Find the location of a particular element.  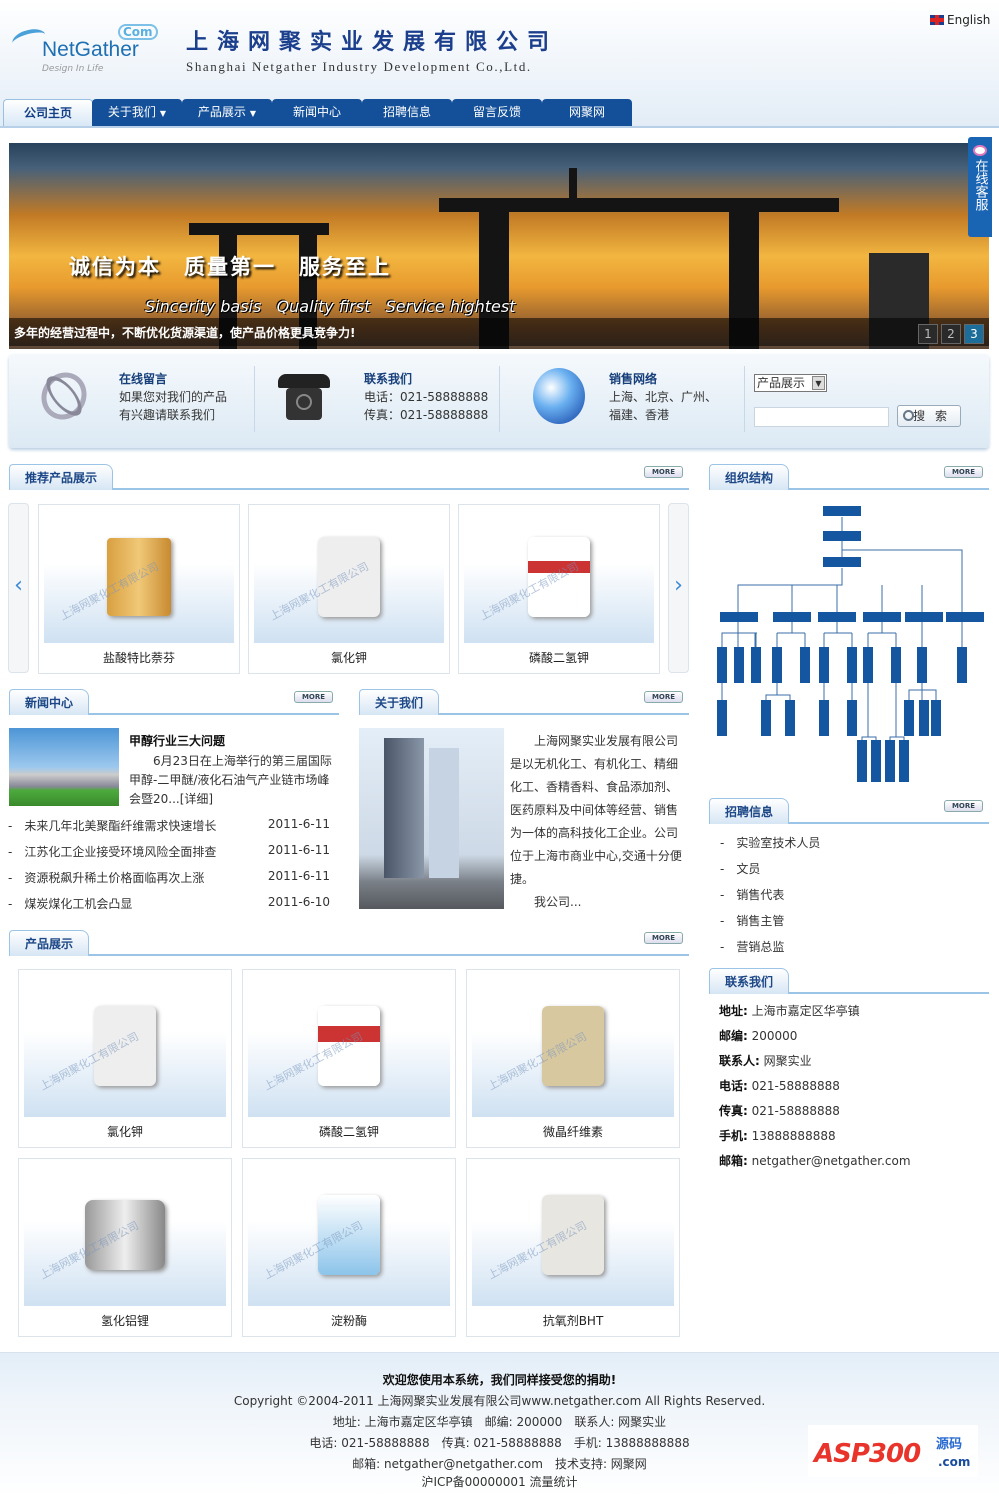

search-input is located at coordinates (821, 417).